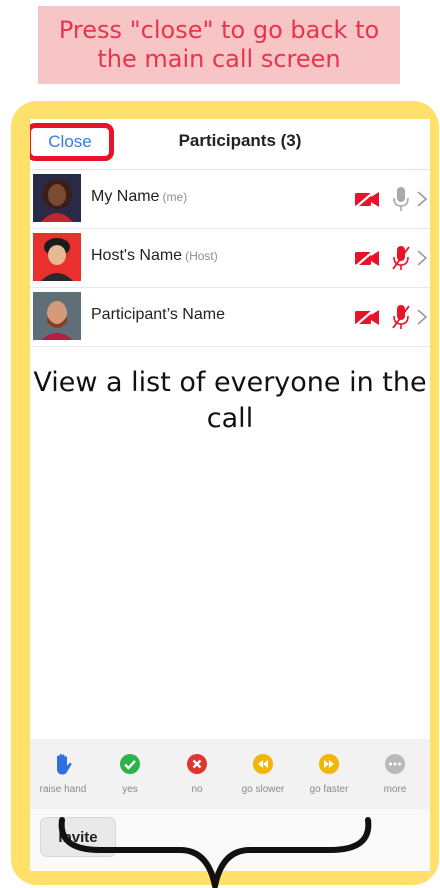  Describe the element at coordinates (329, 764) in the screenshot. I see `fast-forward-icon` at that location.